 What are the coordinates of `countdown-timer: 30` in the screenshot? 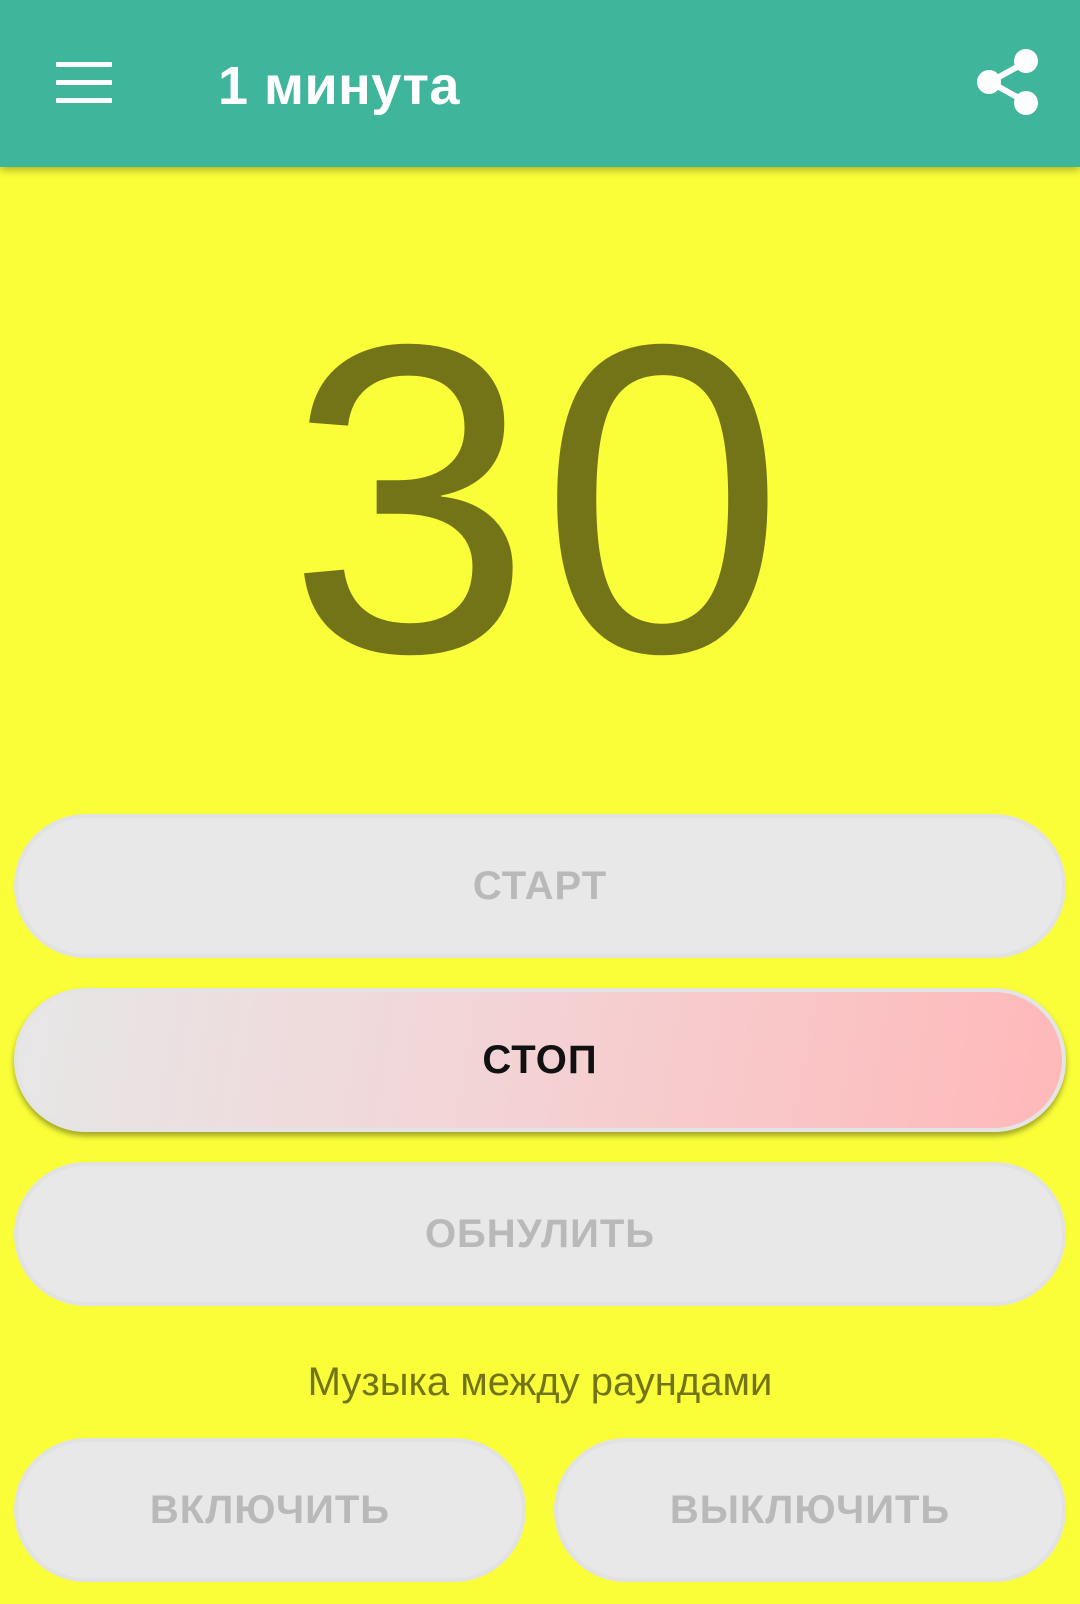 It's located at (540, 499).